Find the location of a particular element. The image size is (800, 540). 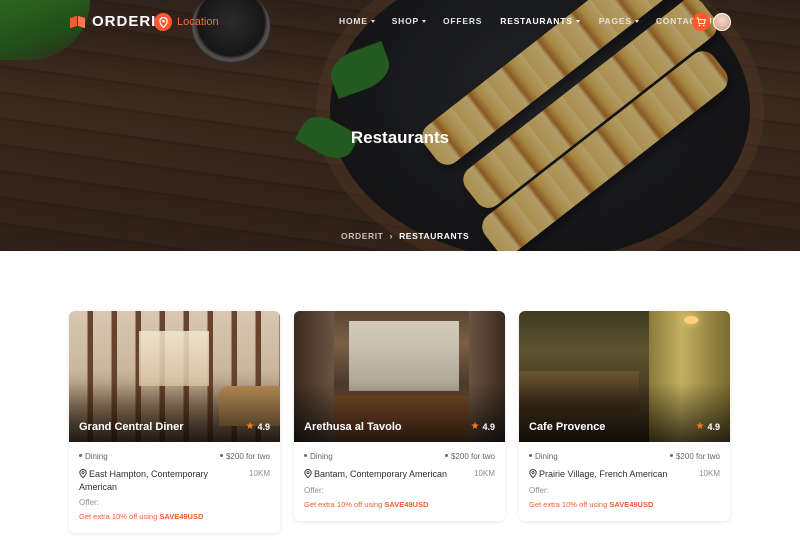

user-avatar is located at coordinates (722, 22).